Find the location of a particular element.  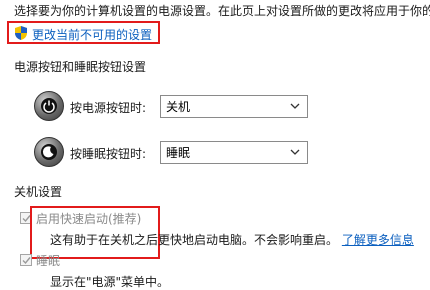

uac-shield-icon is located at coordinates (21, 34).